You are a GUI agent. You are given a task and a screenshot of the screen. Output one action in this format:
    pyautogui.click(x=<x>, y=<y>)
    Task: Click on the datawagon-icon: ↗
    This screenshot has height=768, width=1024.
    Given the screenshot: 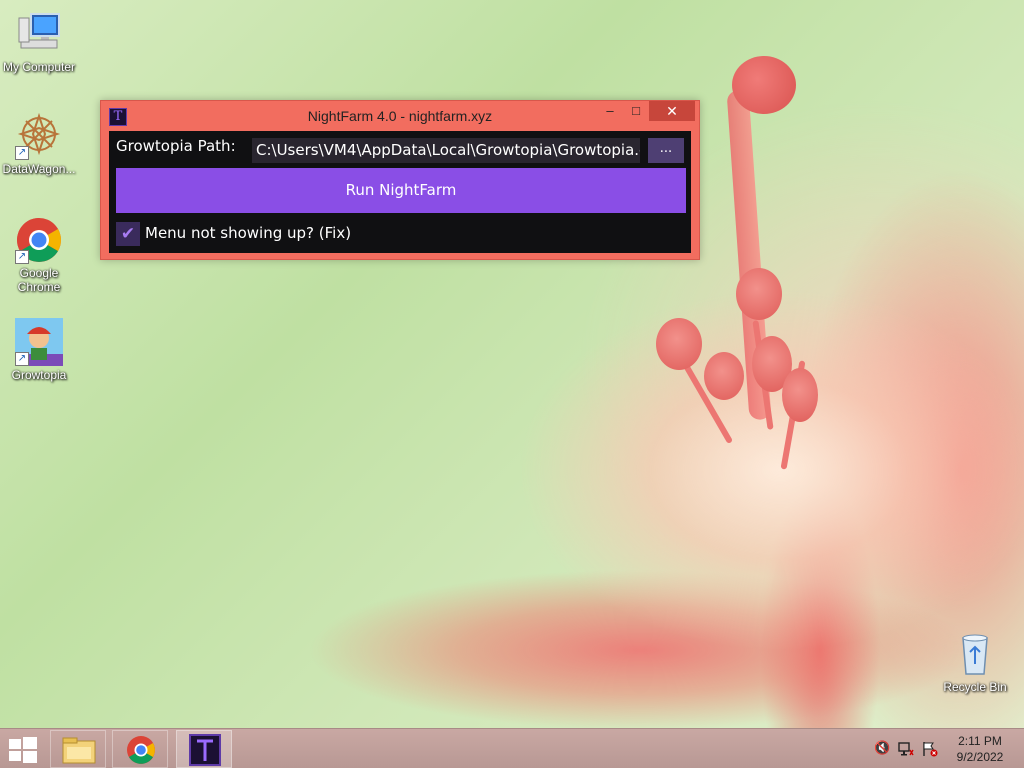 What is the action you would take?
    pyautogui.click(x=39, y=136)
    